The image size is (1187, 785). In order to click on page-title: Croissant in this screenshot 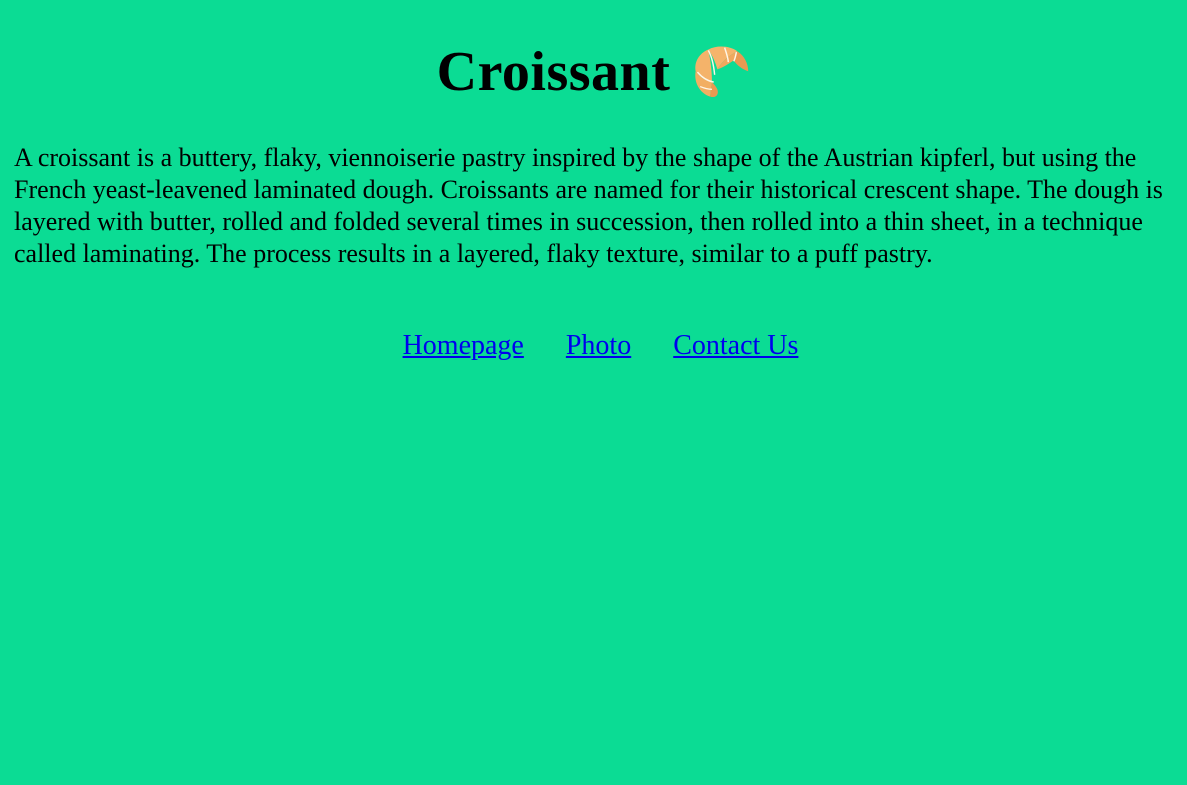, I will do `click(553, 72)`.